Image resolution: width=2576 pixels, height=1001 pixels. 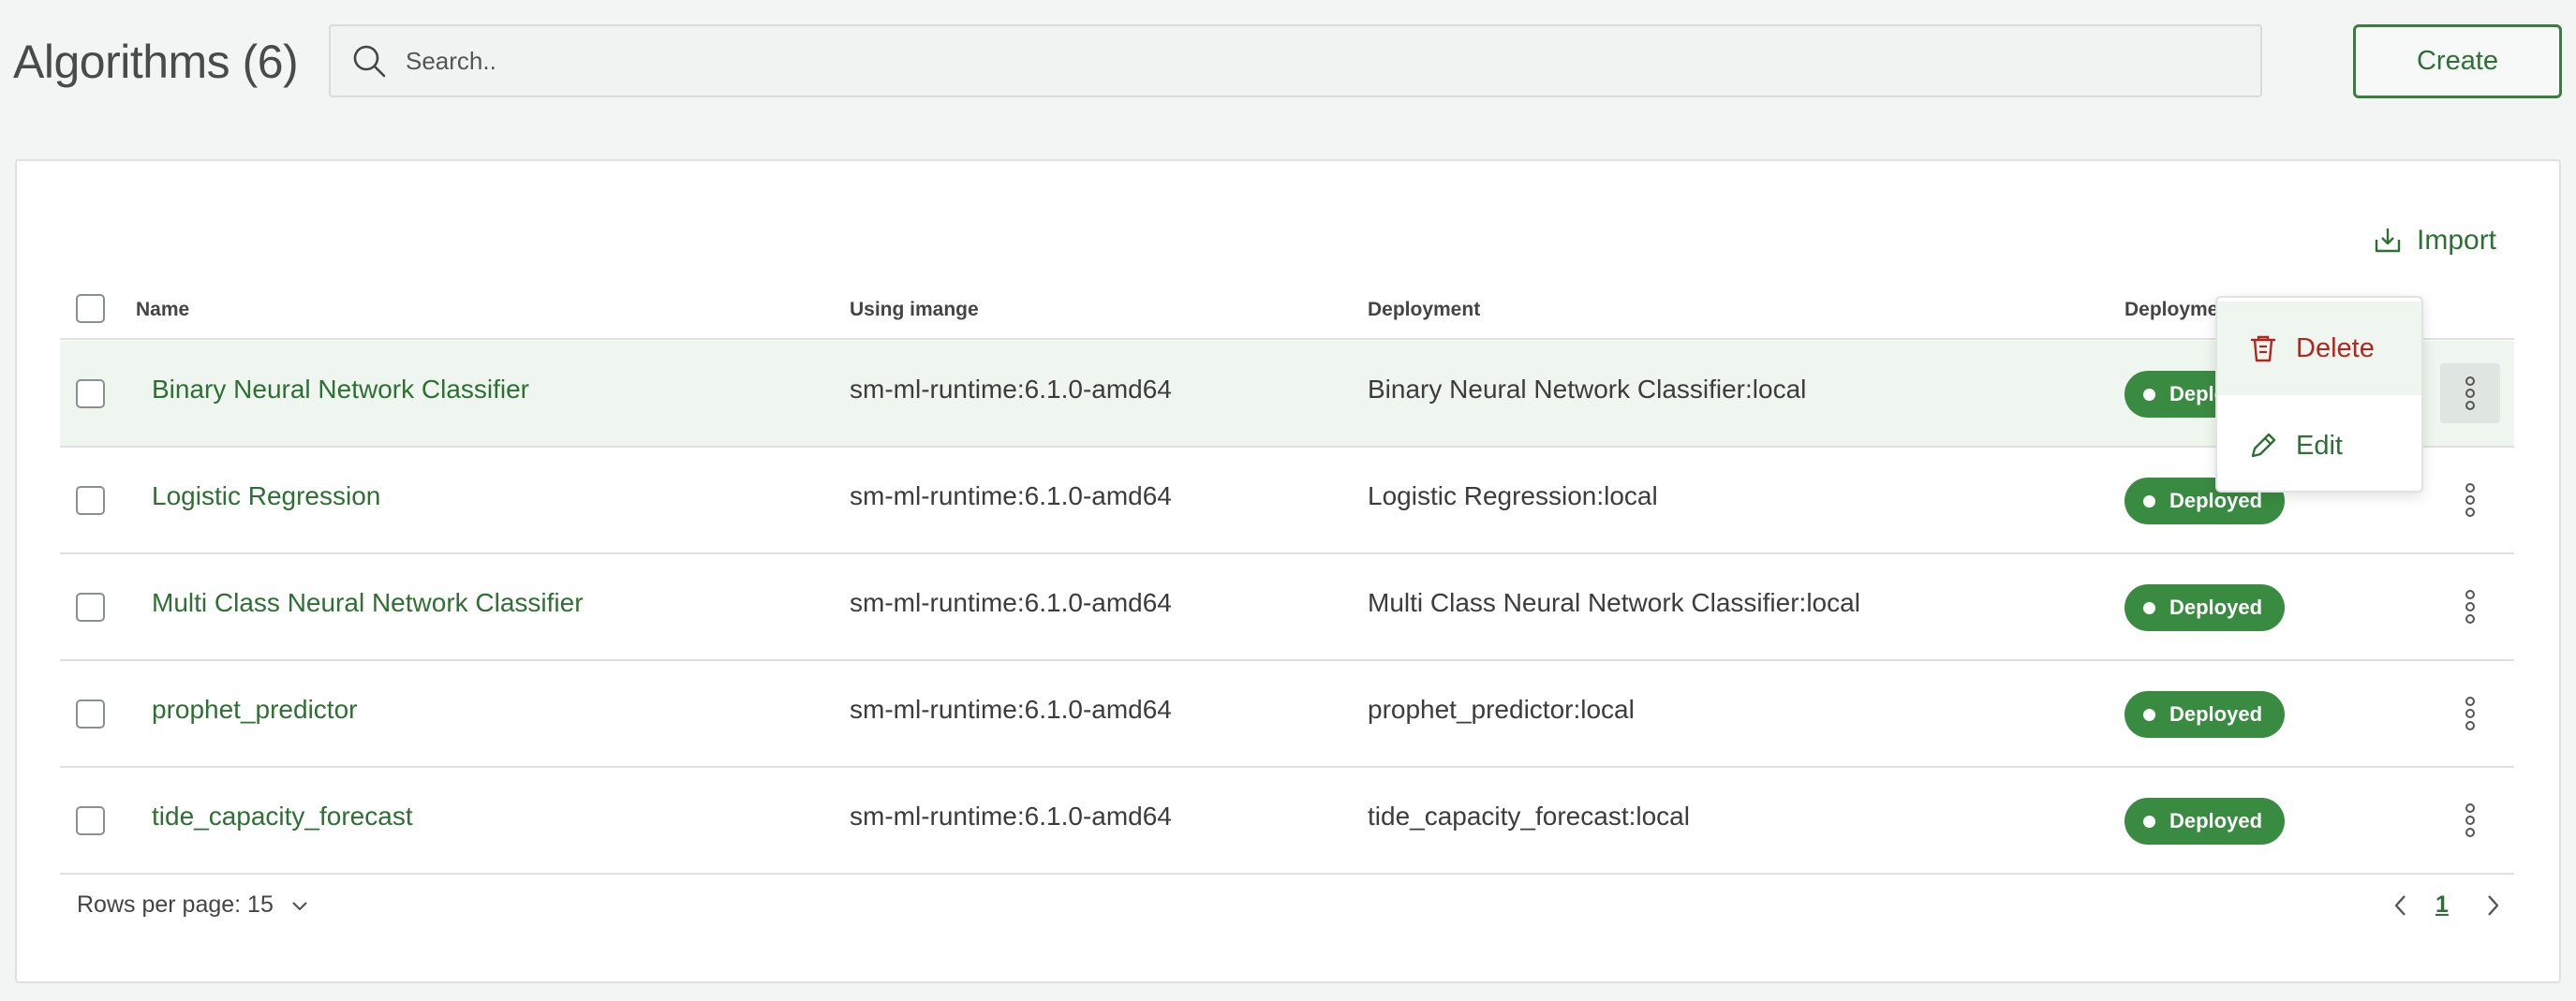 I want to click on row-actions-menu: Delete Edit, so click(x=2319, y=394).